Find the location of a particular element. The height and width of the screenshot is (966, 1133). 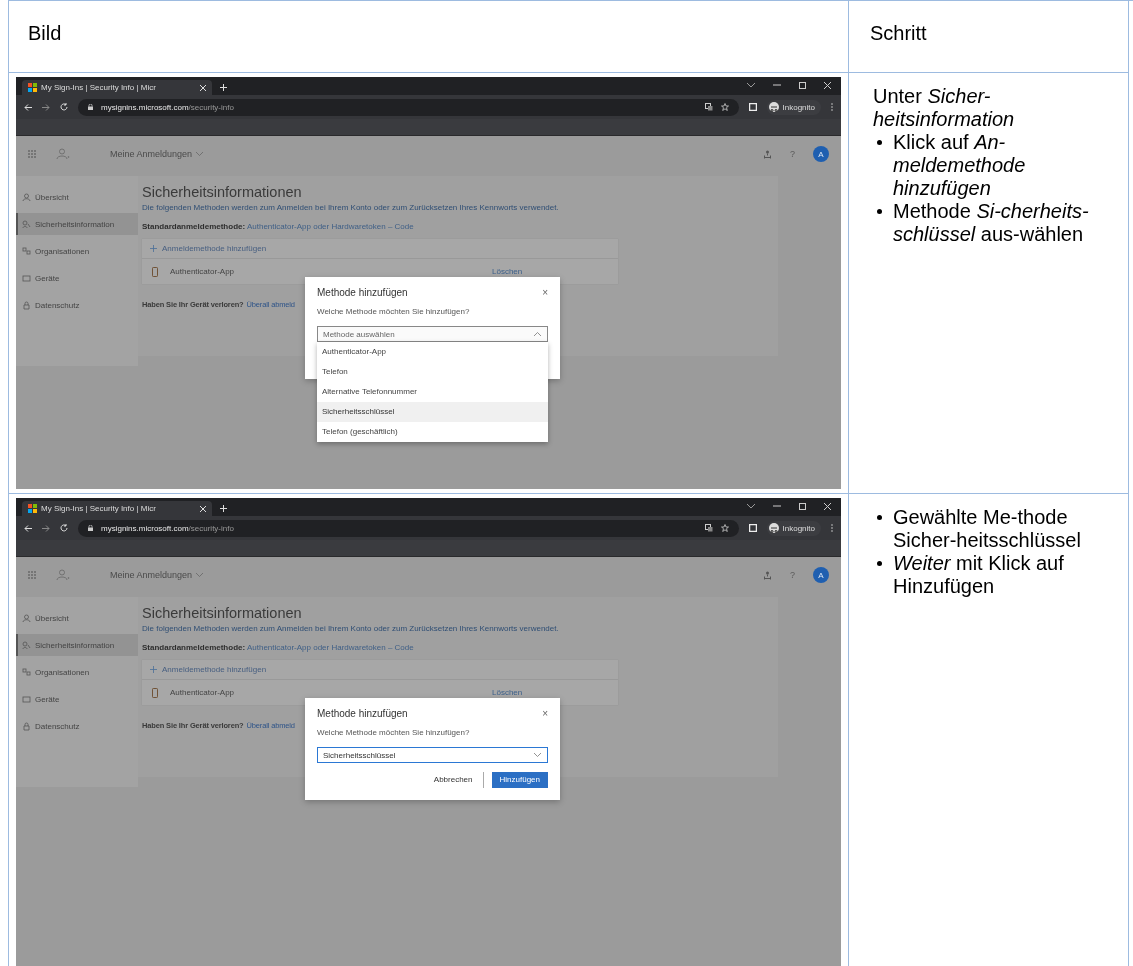

column-header: Bild is located at coordinates (45, 33).